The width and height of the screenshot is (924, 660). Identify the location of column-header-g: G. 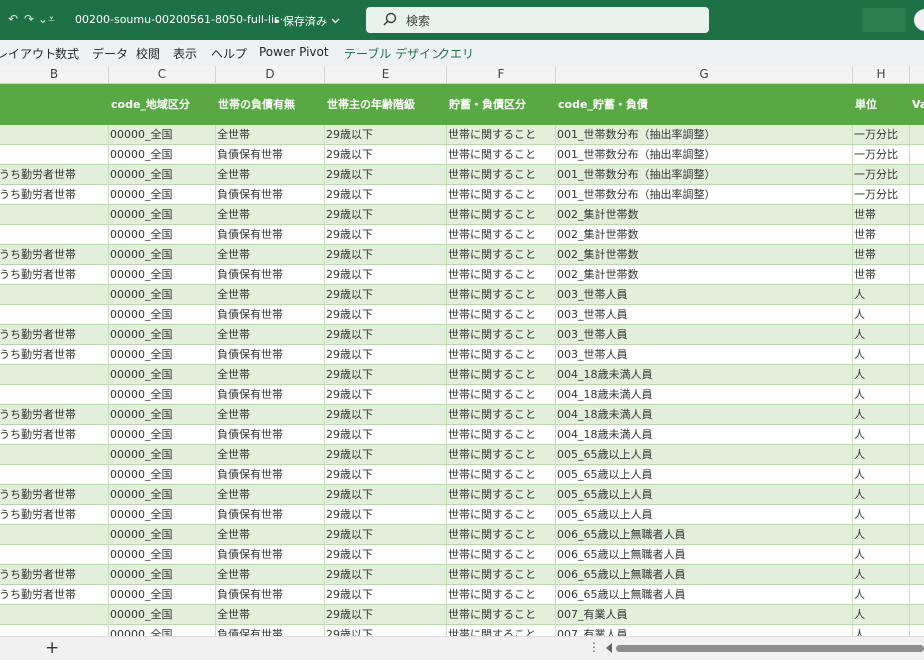
(703, 75).